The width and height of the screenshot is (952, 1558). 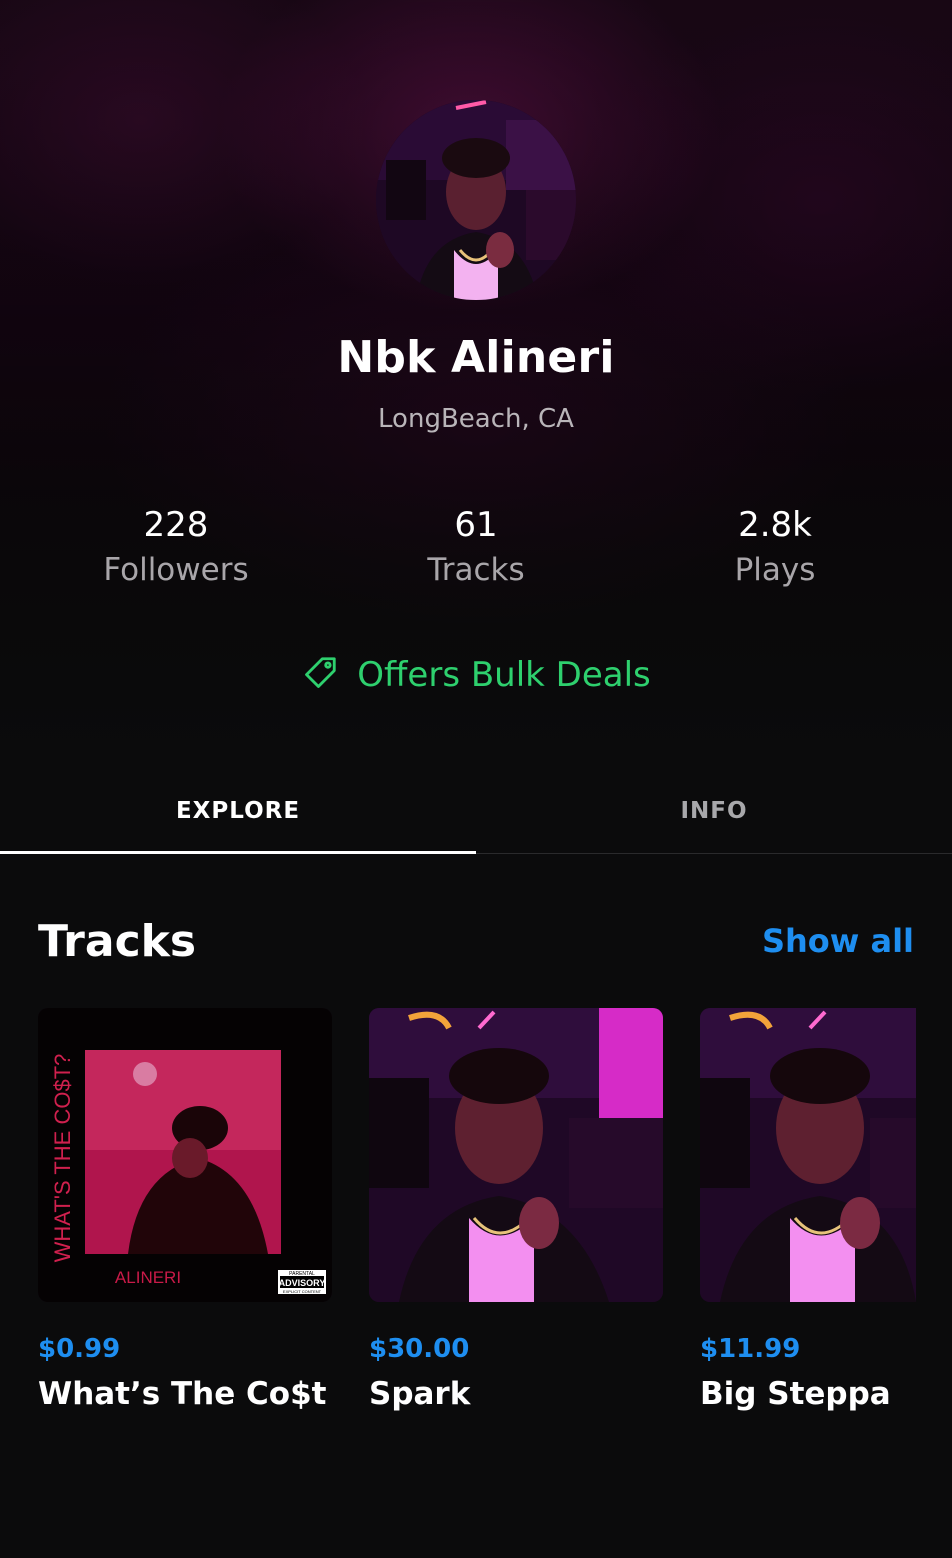 I want to click on stat-label: Tracks, so click(x=476, y=570).